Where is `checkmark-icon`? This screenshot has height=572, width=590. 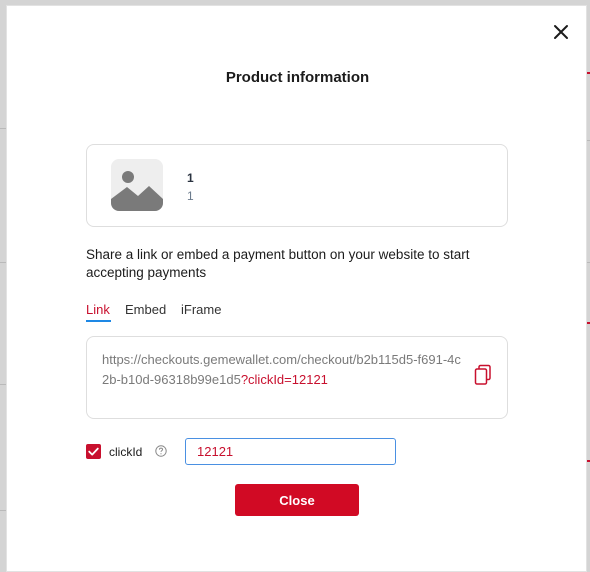 checkmark-icon is located at coordinates (93, 451).